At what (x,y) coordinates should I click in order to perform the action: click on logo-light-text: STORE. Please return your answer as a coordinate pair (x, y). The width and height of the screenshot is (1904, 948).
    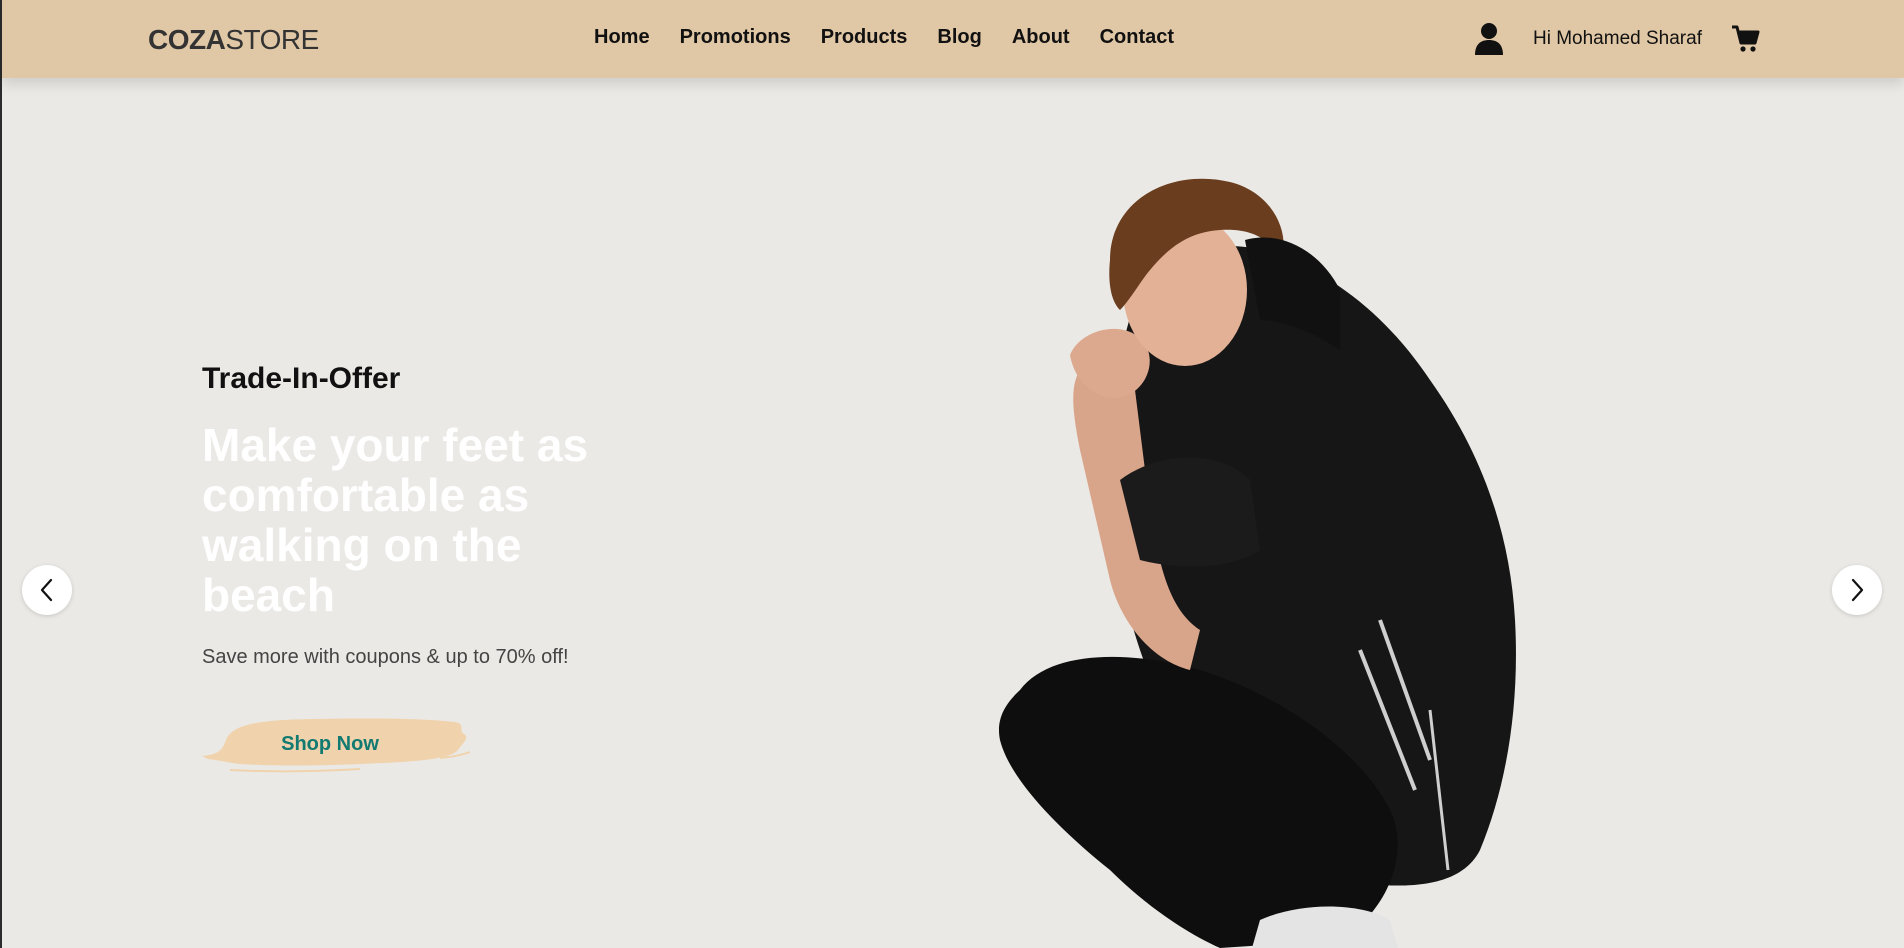
    Looking at the image, I should click on (272, 39).